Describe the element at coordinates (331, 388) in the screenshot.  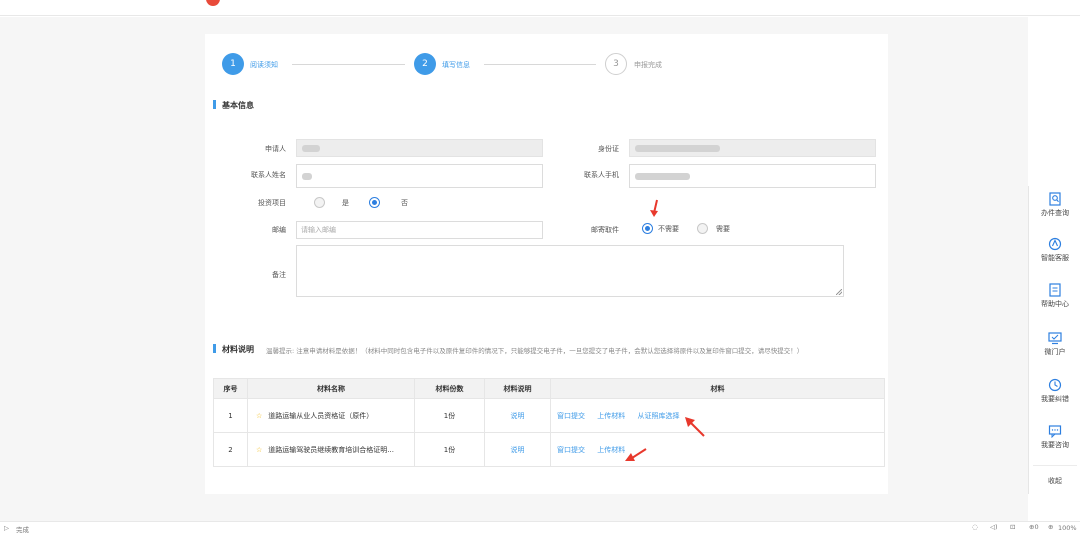
I see `col-header: 材料名称` at that location.